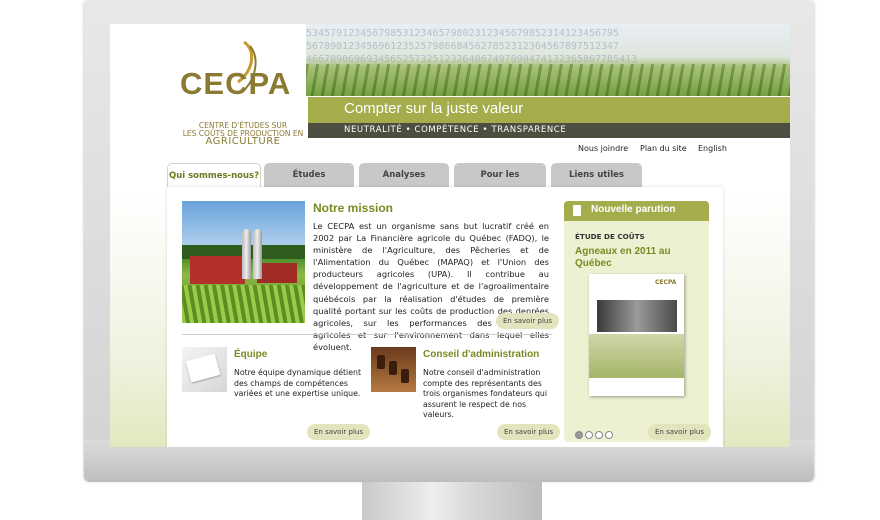 The image size is (880, 520). Describe the element at coordinates (214, 176) in the screenshot. I see `tab-qui-sommes-nous: Qui sommes-nous?` at that location.